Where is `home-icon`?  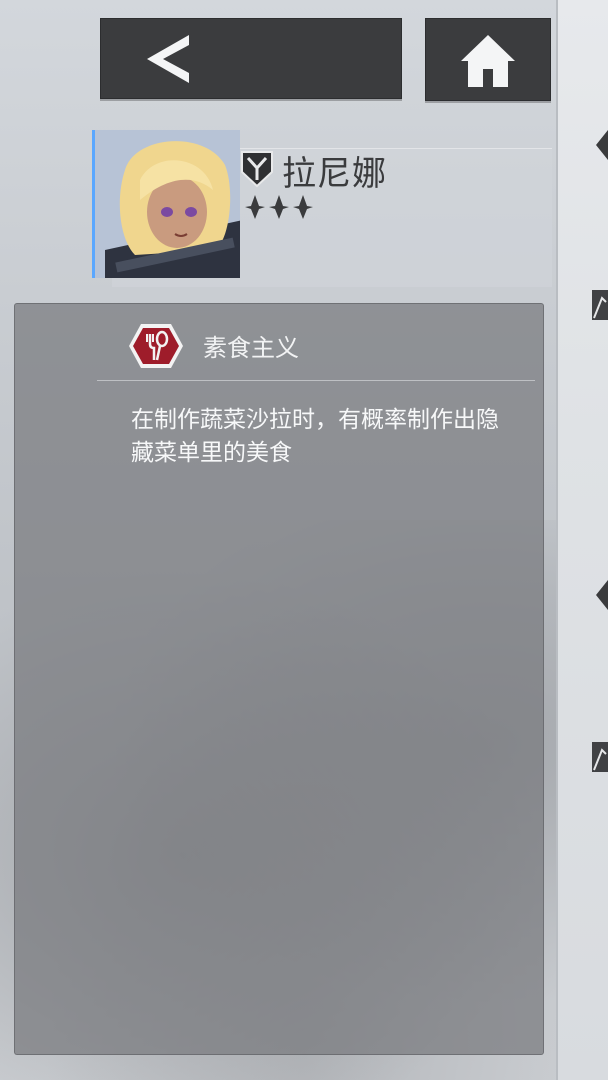
home-icon is located at coordinates (488, 60).